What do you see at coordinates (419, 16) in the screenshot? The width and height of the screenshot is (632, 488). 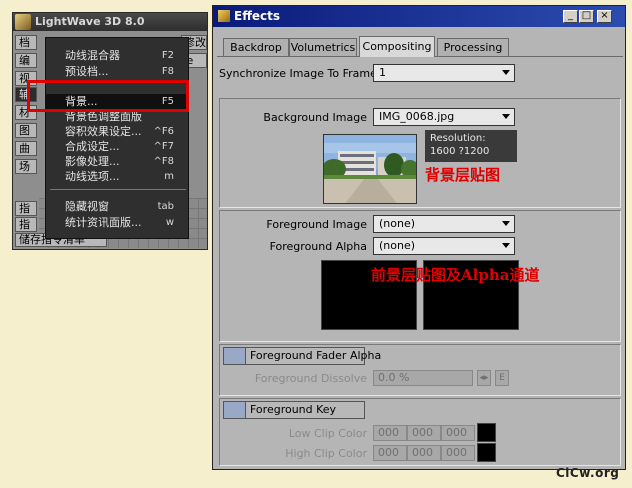 I see `effects-titlebar: Effects _ □ ×` at bounding box center [419, 16].